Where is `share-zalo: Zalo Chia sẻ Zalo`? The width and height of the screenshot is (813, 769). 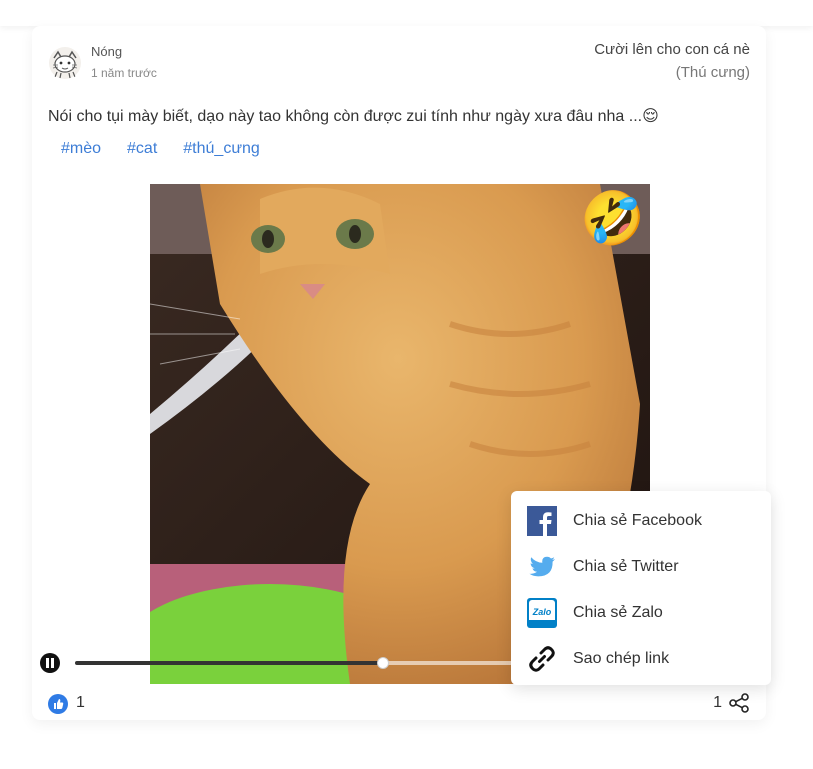 share-zalo: Zalo Chia sẻ Zalo is located at coordinates (645, 613).